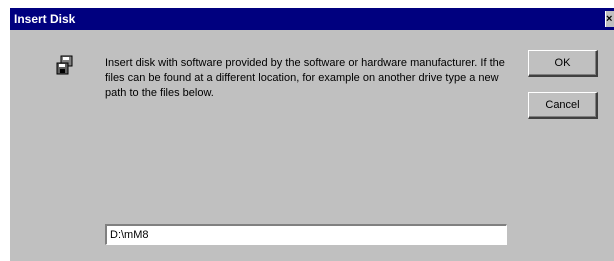 Image resolution: width=614 pixels, height=261 pixels. Describe the element at coordinates (45, 19) in the screenshot. I see `window-title: Insert Disk` at that location.